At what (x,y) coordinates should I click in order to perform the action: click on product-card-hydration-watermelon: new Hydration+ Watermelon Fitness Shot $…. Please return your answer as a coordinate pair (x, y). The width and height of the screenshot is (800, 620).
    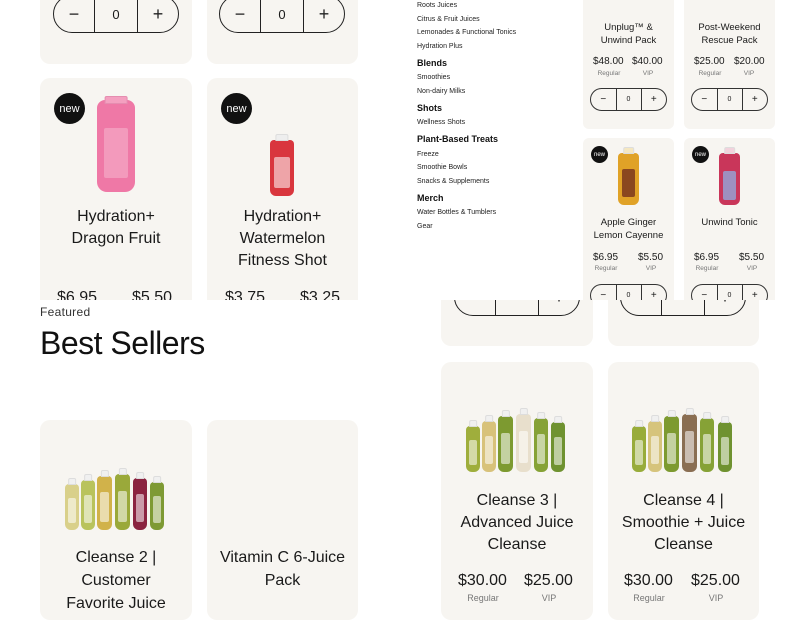
    Looking at the image, I should click on (282, 189).